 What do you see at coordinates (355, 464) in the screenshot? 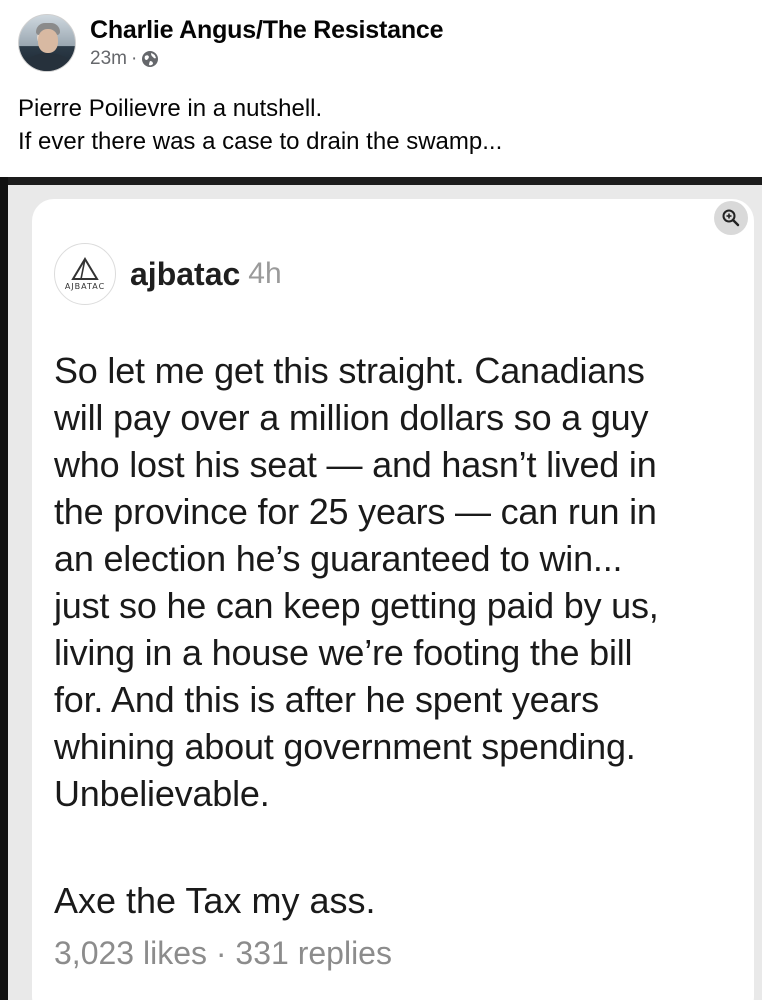
I see `body-line: who lost his seat — and hasn’t lived in` at bounding box center [355, 464].